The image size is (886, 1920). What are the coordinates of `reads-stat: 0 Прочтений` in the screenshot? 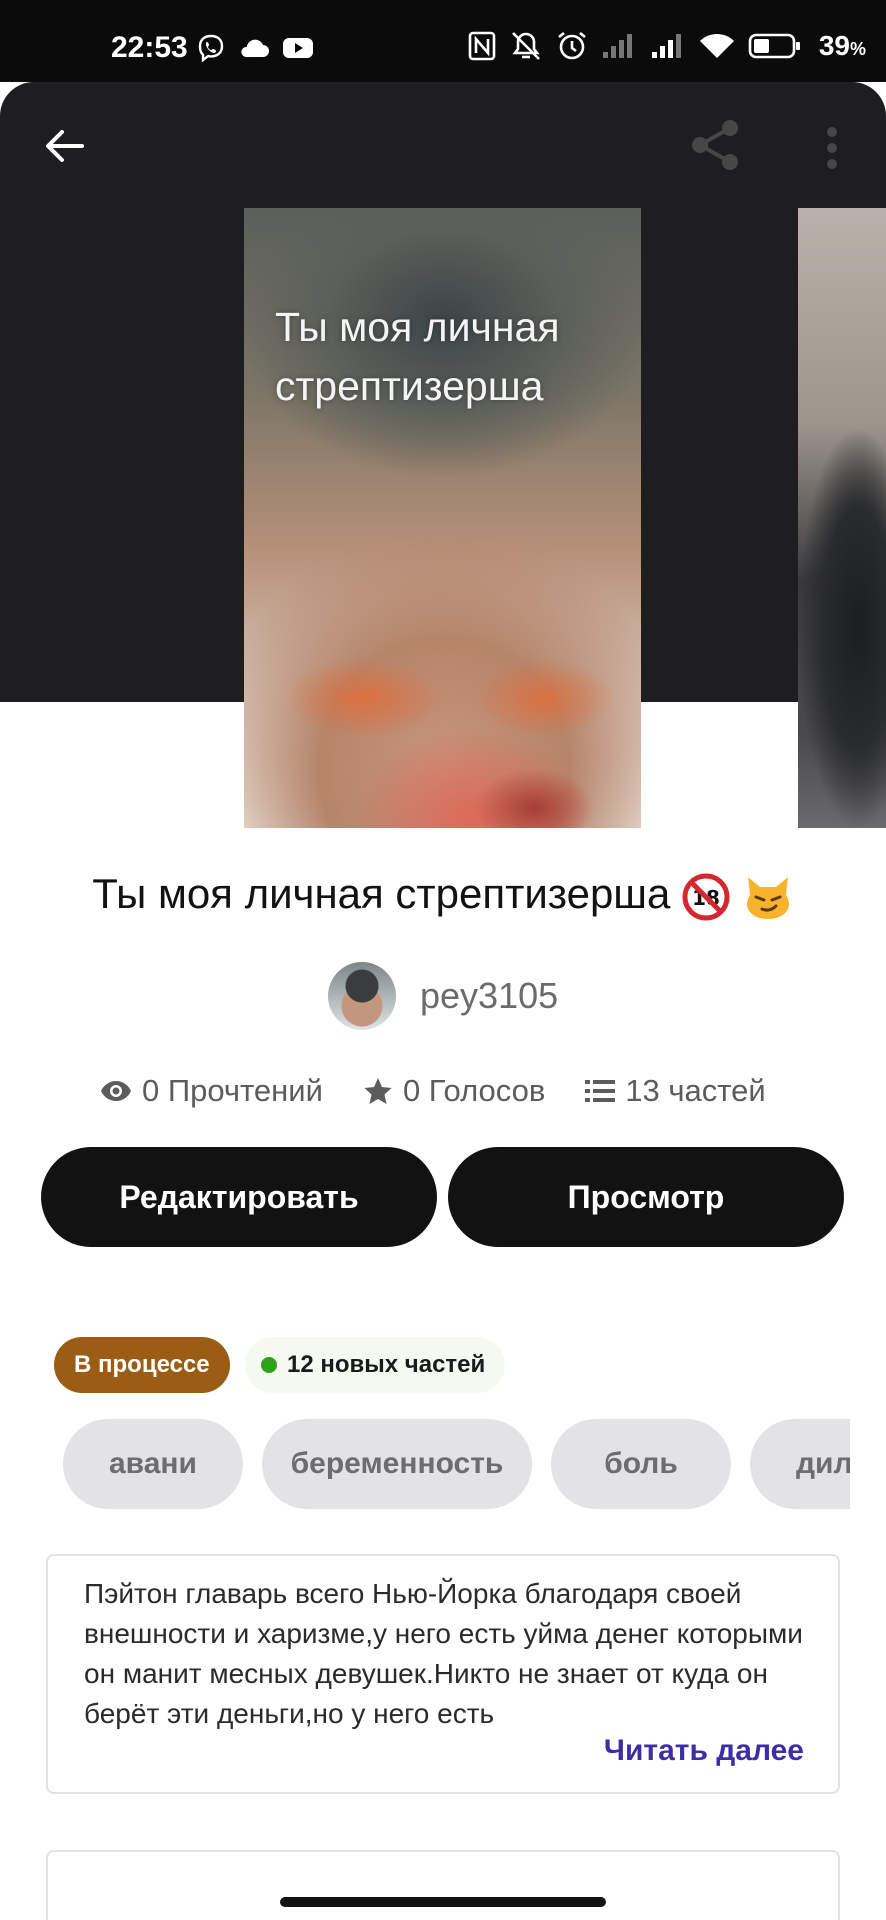 It's located at (211, 1091).